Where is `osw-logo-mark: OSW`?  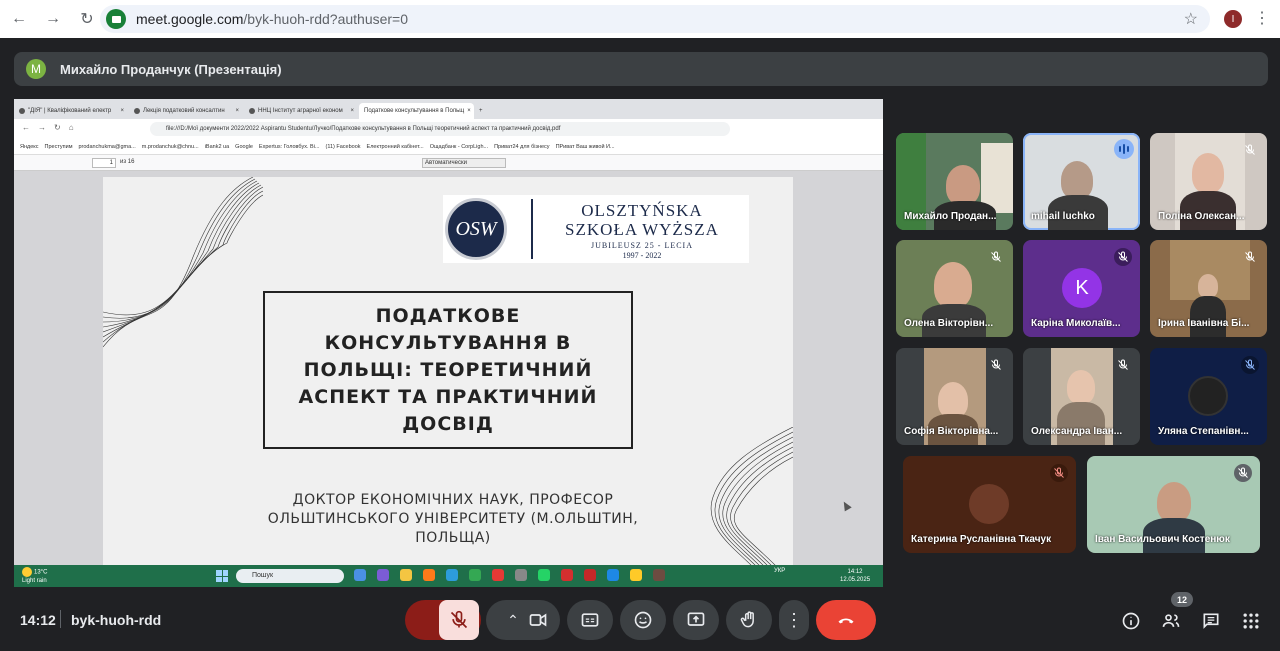 osw-logo-mark: OSW is located at coordinates (476, 229).